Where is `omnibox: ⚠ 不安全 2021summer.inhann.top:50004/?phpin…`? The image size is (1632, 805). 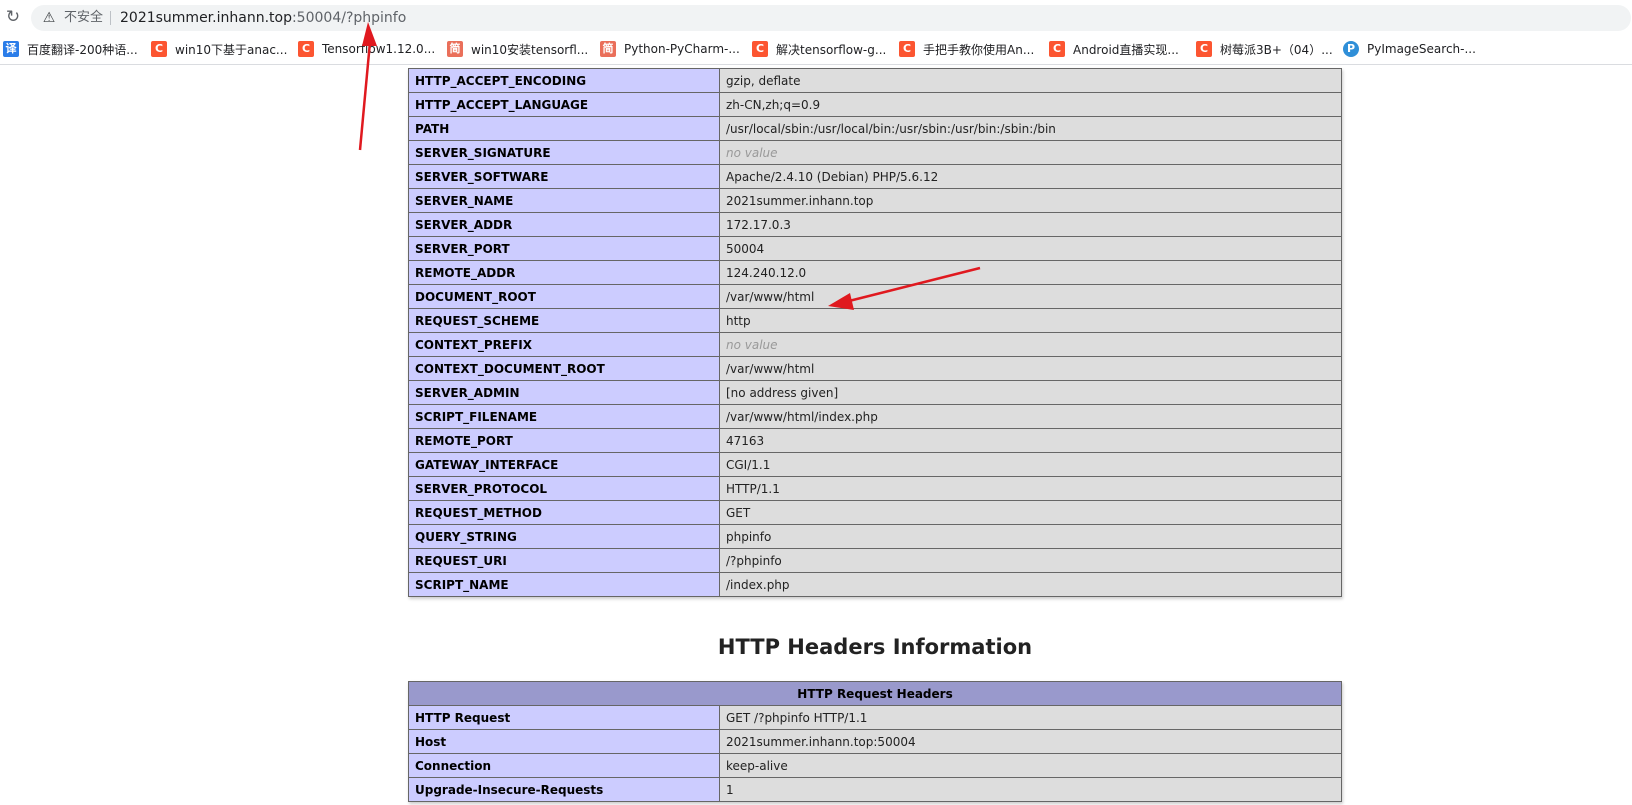 omnibox: ⚠ 不安全 2021summer.inhann.top:50004/?phpin… is located at coordinates (831, 18).